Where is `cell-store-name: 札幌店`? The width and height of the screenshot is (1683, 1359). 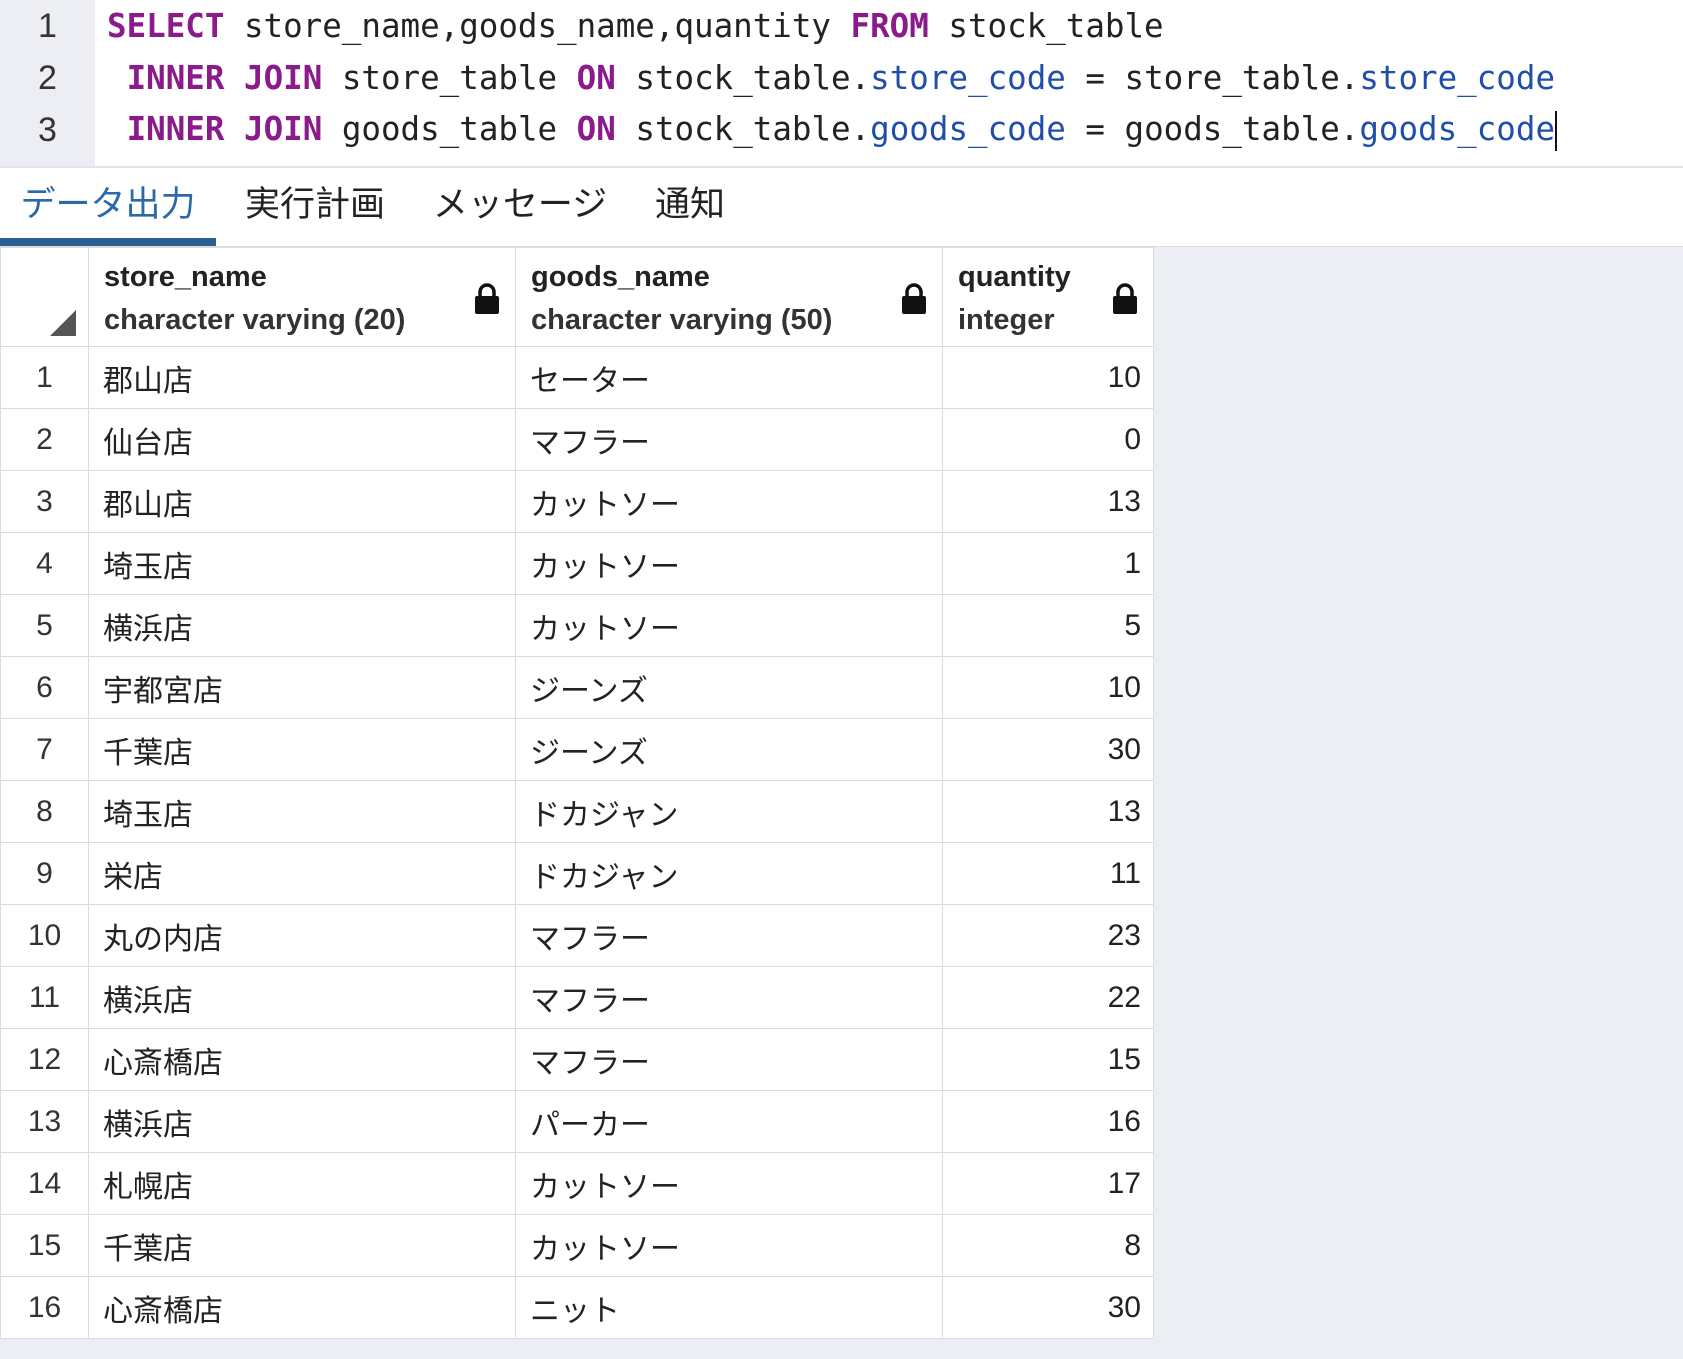
cell-store-name: 札幌店 is located at coordinates (302, 1183).